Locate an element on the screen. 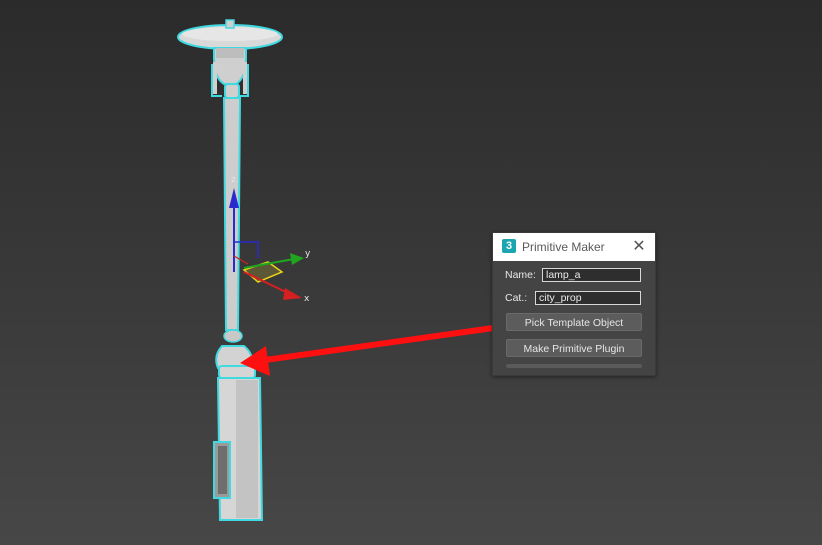 This screenshot has height=545, width=822. pick-template-object-button: Pick Template Object is located at coordinates (574, 322).